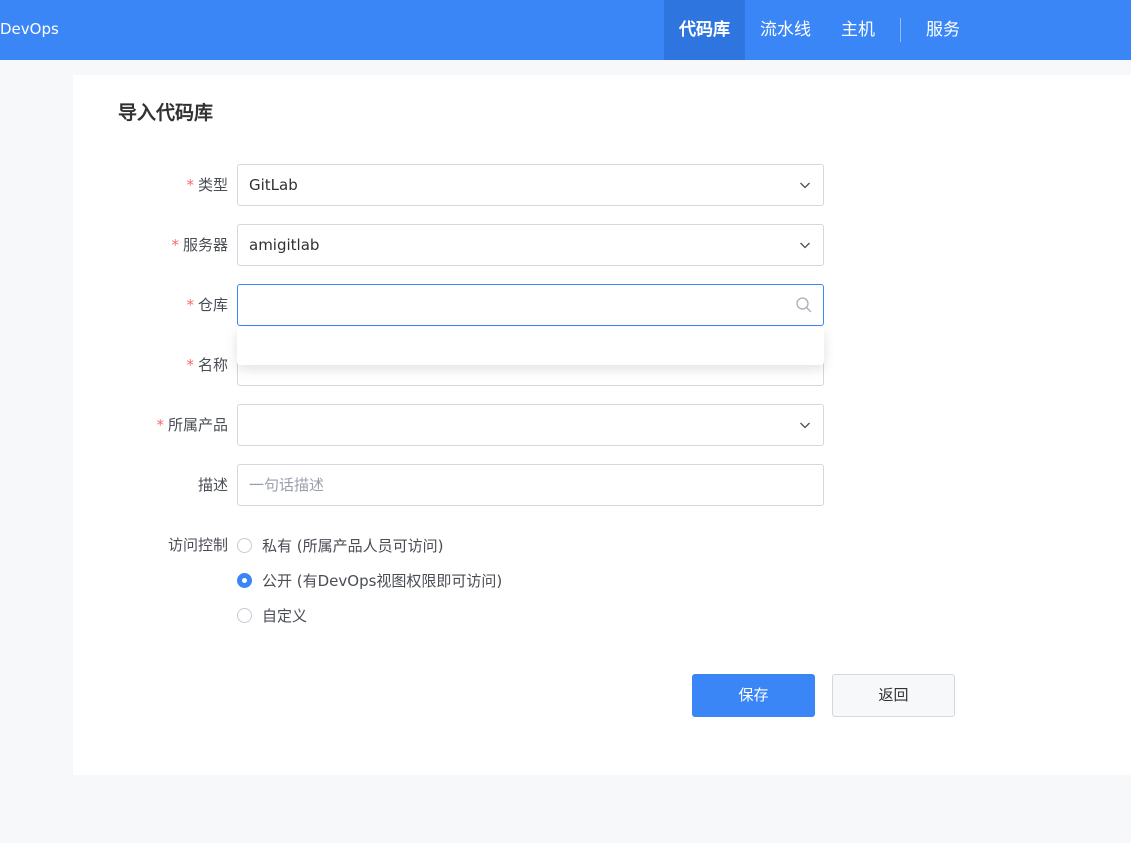 The width and height of the screenshot is (1131, 843). Describe the element at coordinates (530, 425) in the screenshot. I see `product-select` at that location.